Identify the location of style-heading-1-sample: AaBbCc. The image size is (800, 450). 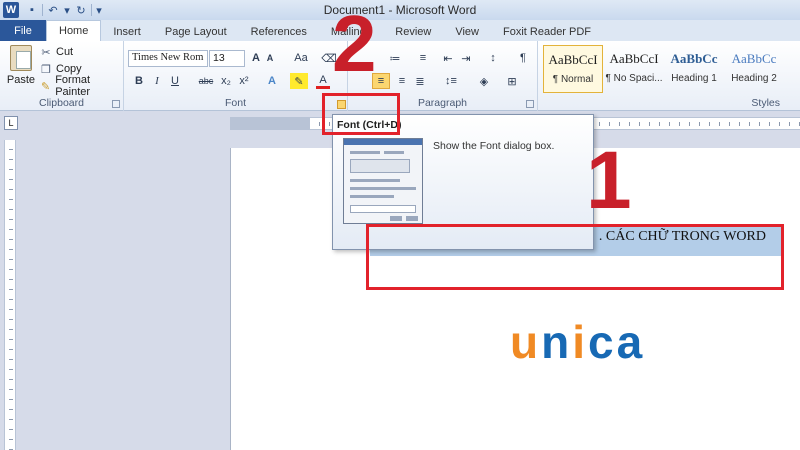
(694, 58).